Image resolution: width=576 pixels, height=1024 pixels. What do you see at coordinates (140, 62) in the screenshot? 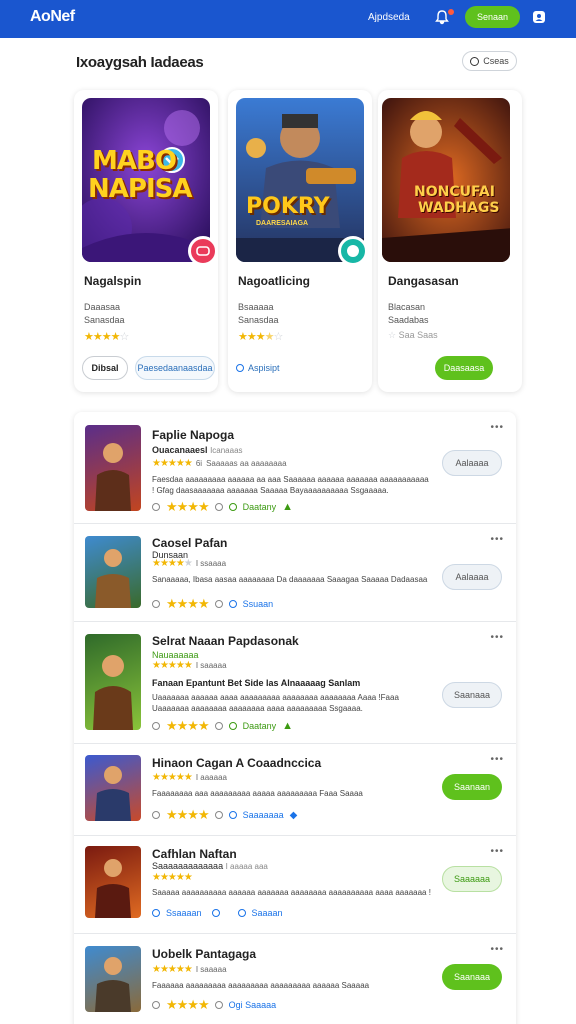
I see `section-title: Ixoaygsah Iadaeas` at bounding box center [140, 62].